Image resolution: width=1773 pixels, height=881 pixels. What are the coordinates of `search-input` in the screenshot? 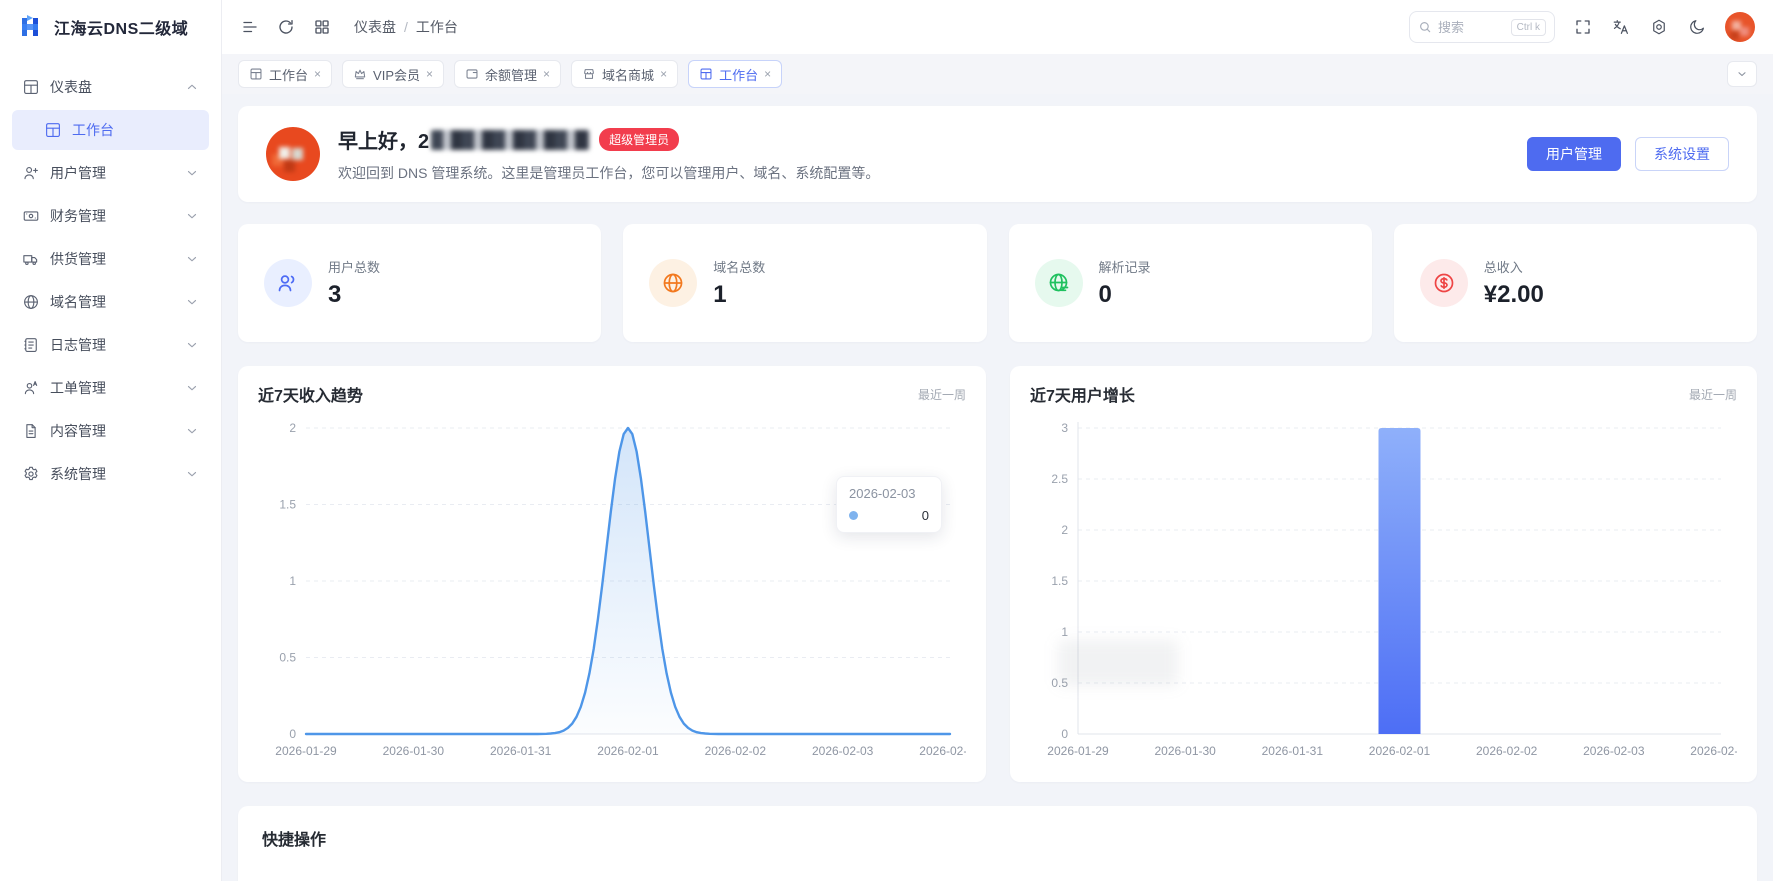 It's located at (1468, 27).